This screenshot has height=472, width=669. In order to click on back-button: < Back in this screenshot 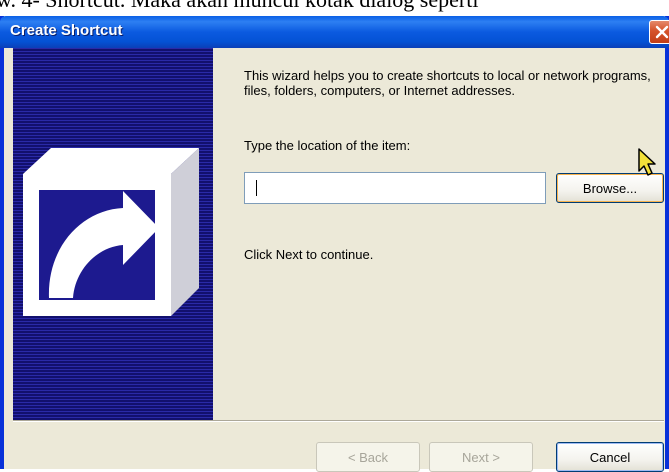, I will do `click(368, 457)`.